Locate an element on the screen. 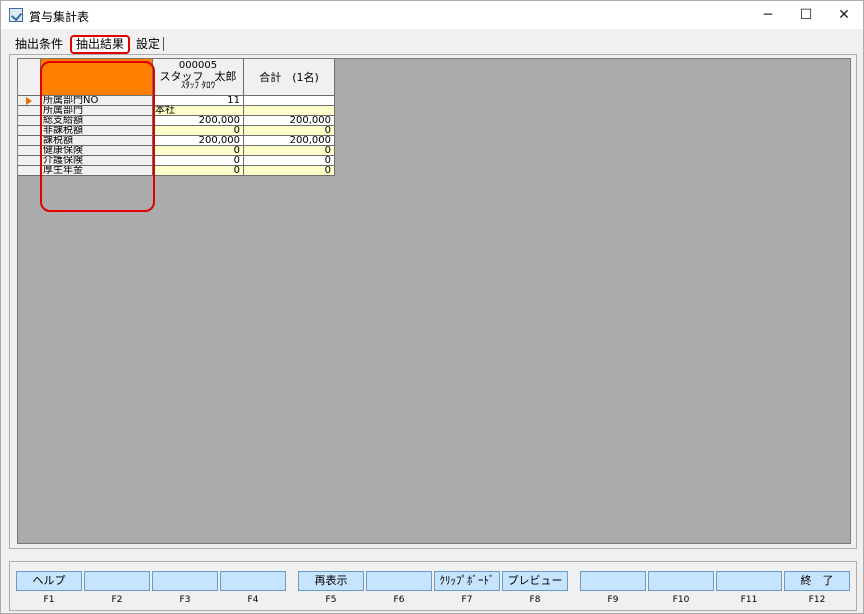  f6-button is located at coordinates (399, 581).